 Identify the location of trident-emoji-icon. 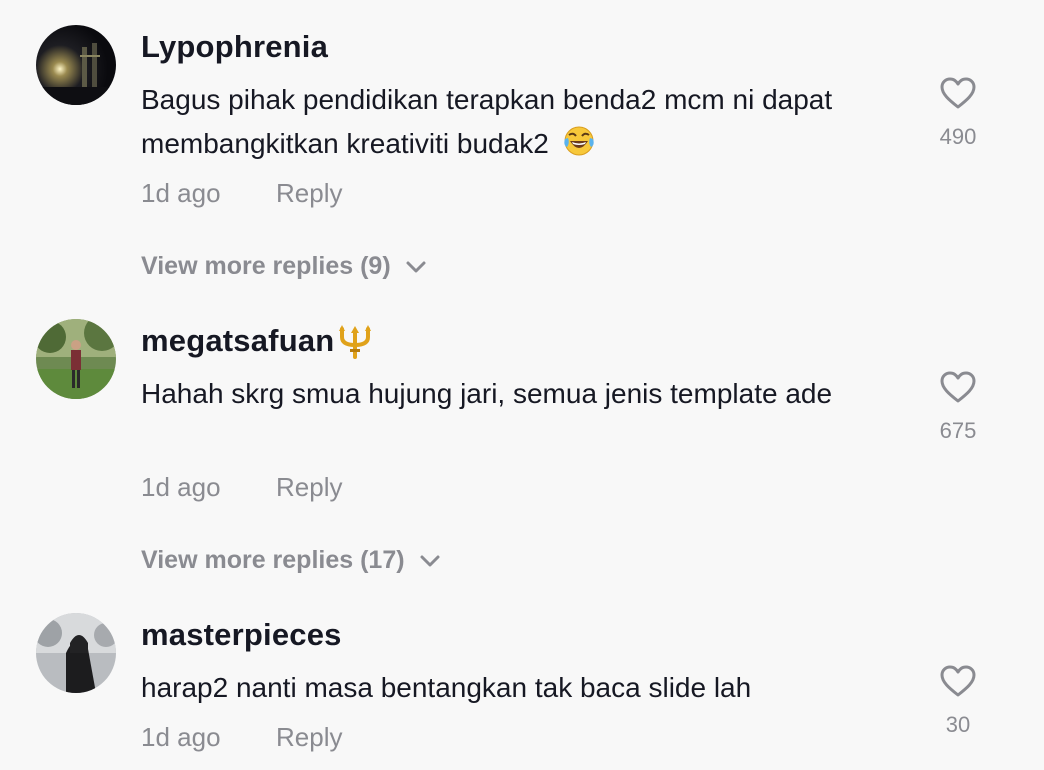
(355, 342).